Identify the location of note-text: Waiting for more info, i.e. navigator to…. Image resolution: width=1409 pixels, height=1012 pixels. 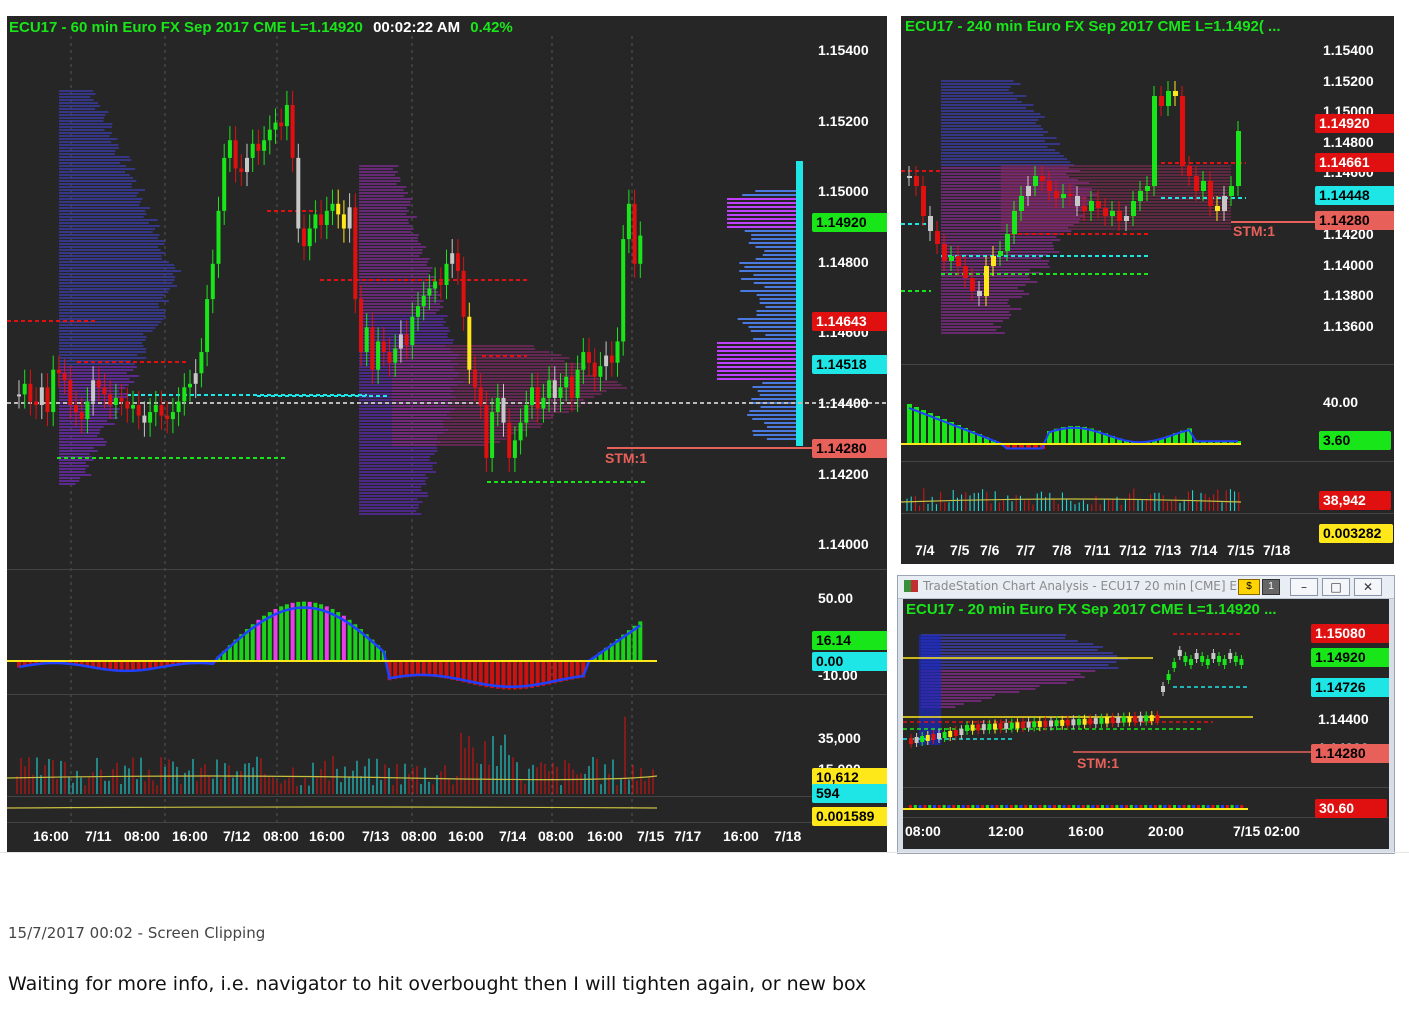
(437, 984).